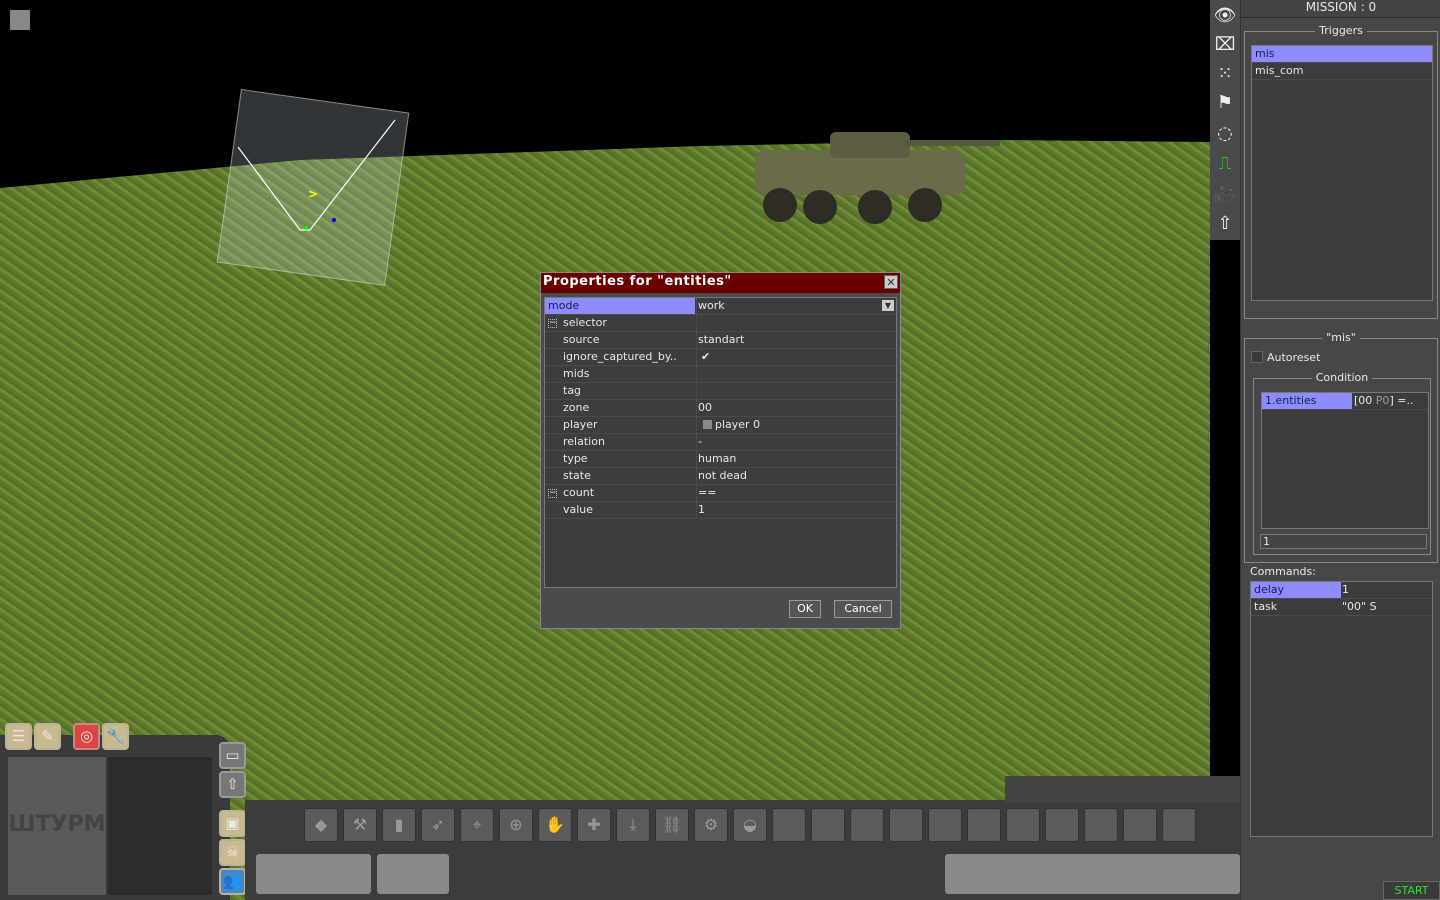  I want to click on mine-slot: ◒, so click(750, 825).